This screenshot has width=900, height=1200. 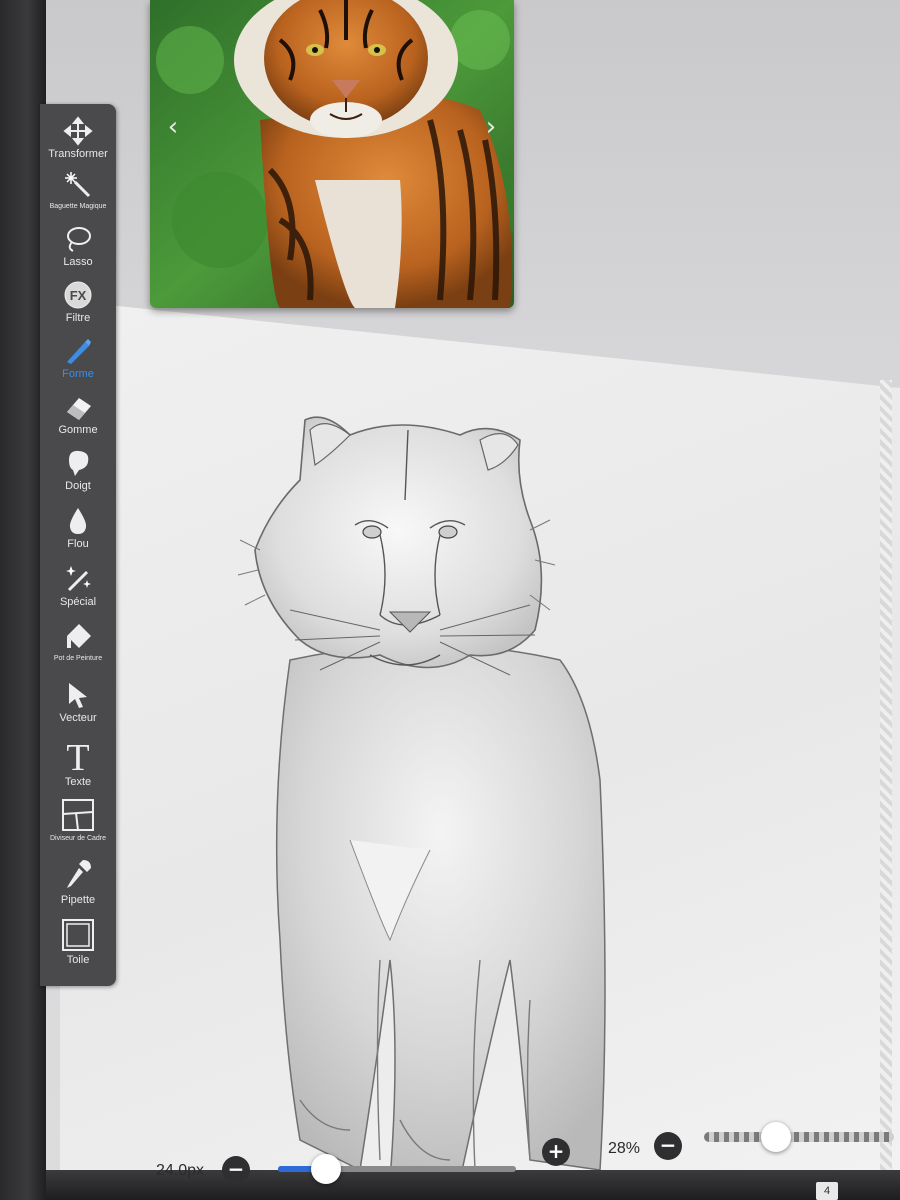 What do you see at coordinates (78, 154) in the screenshot?
I see `tool-label: Transformer` at bounding box center [78, 154].